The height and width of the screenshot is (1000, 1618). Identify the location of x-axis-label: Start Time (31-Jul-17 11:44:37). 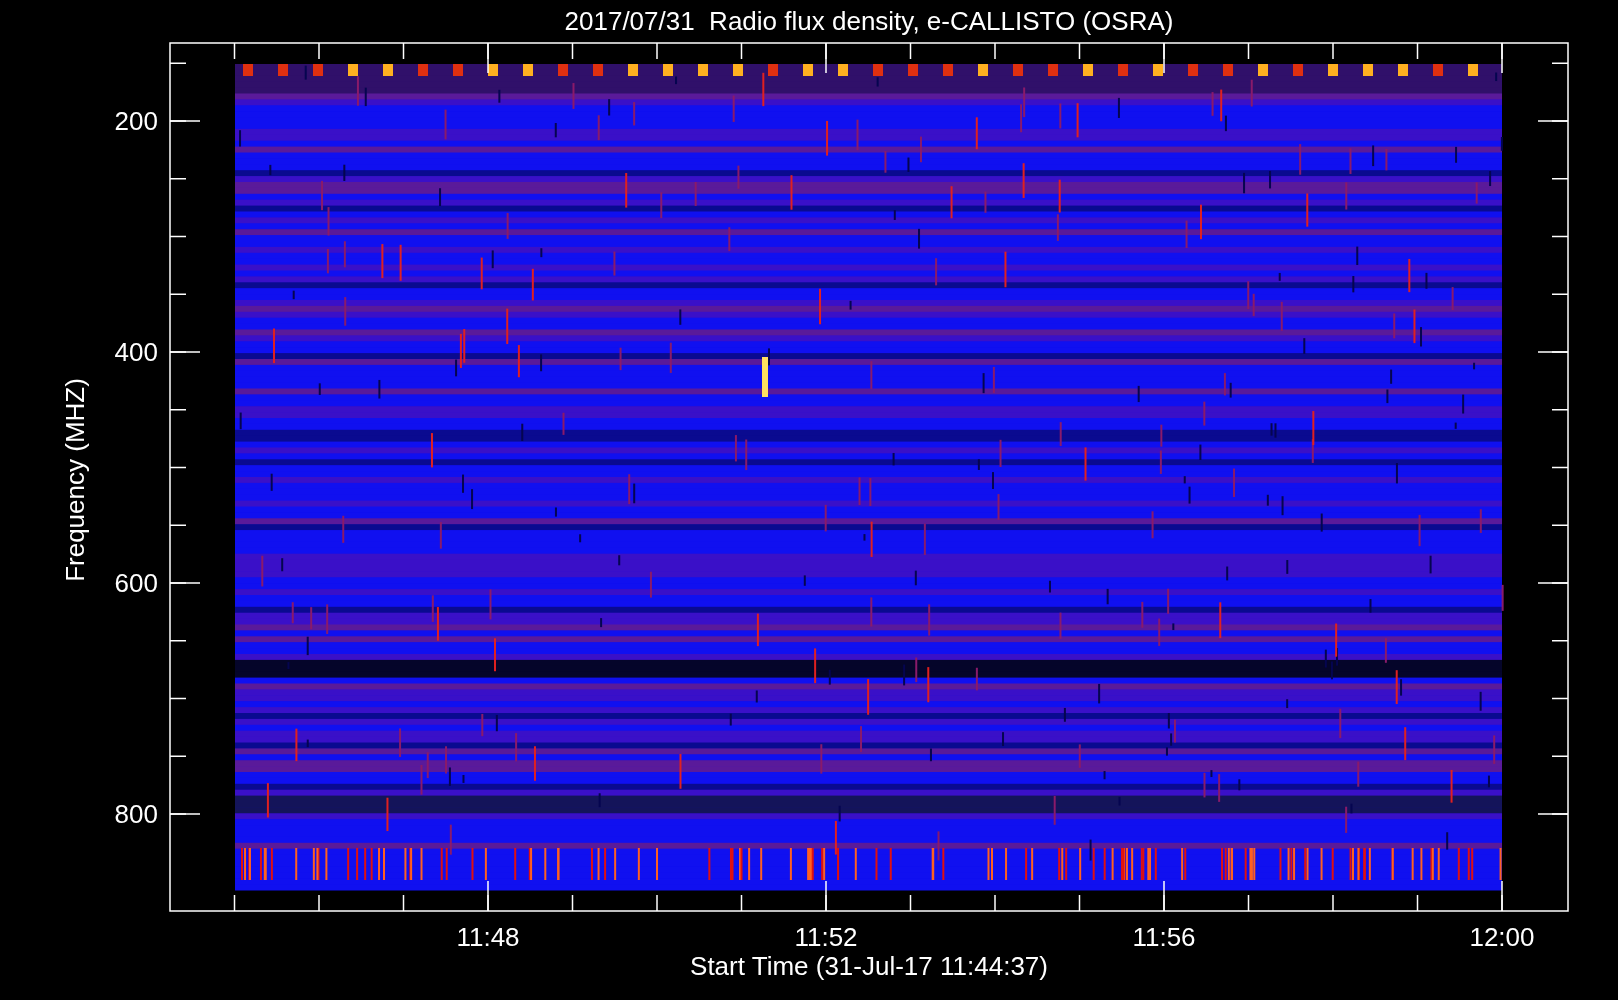
(869, 966).